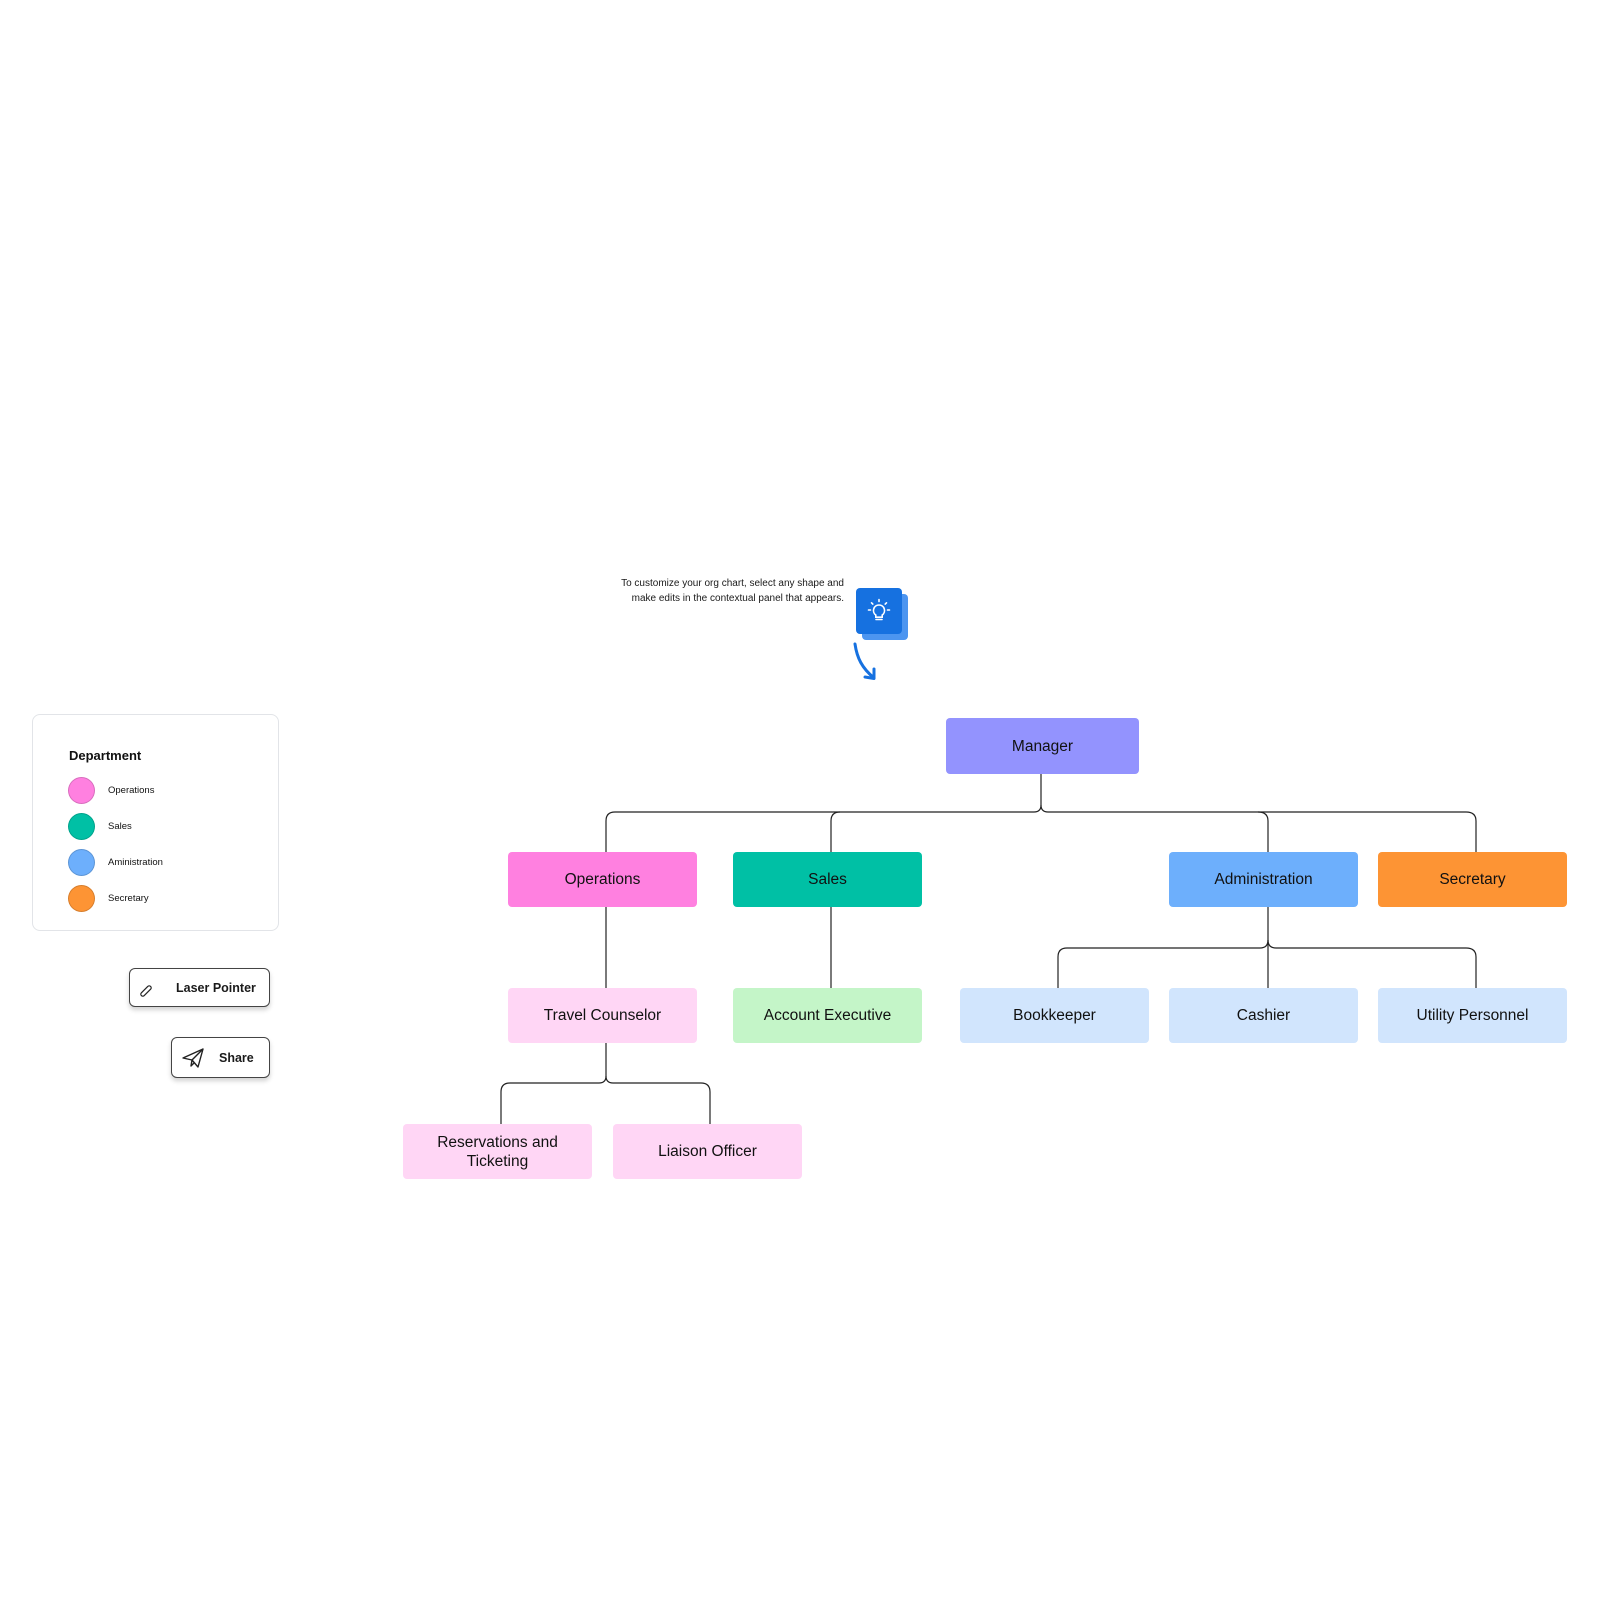 The width and height of the screenshot is (1600, 1600). I want to click on connector-manager-admin, so click(1263, 831).